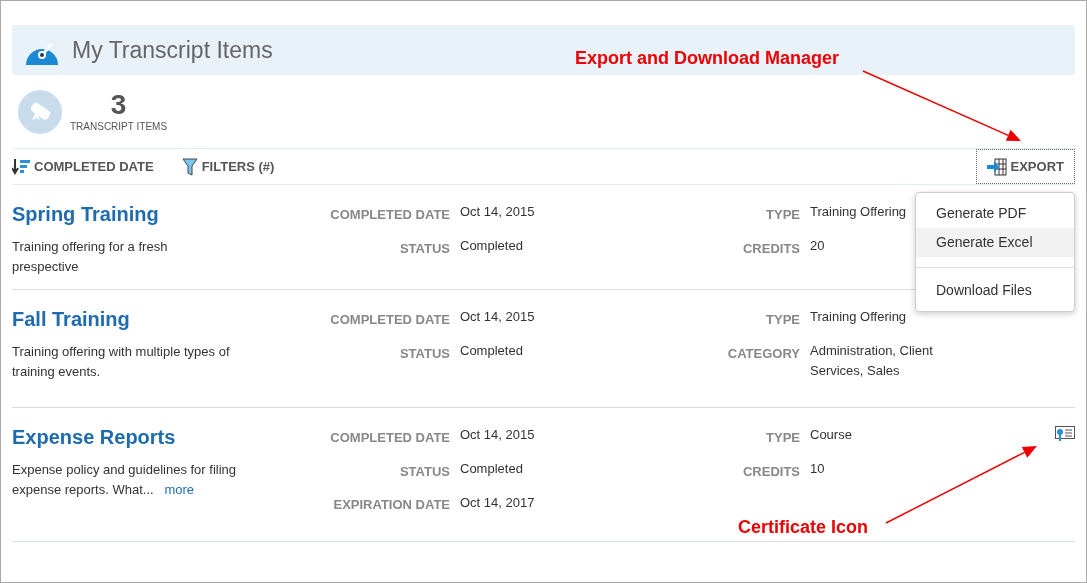 This screenshot has height=583, width=1087. I want to click on item-title-link: Spring Training, so click(162, 214).